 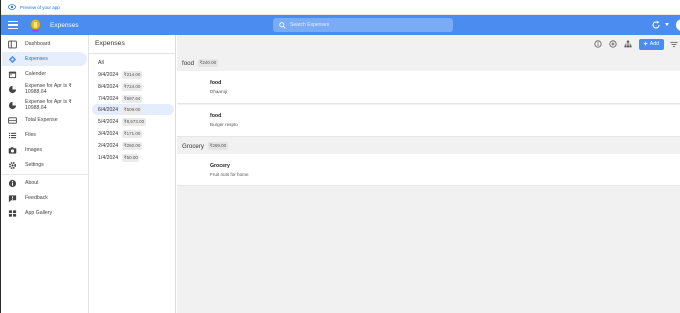 What do you see at coordinates (36, 198) in the screenshot?
I see `sidebar-item-label: Feedback` at bounding box center [36, 198].